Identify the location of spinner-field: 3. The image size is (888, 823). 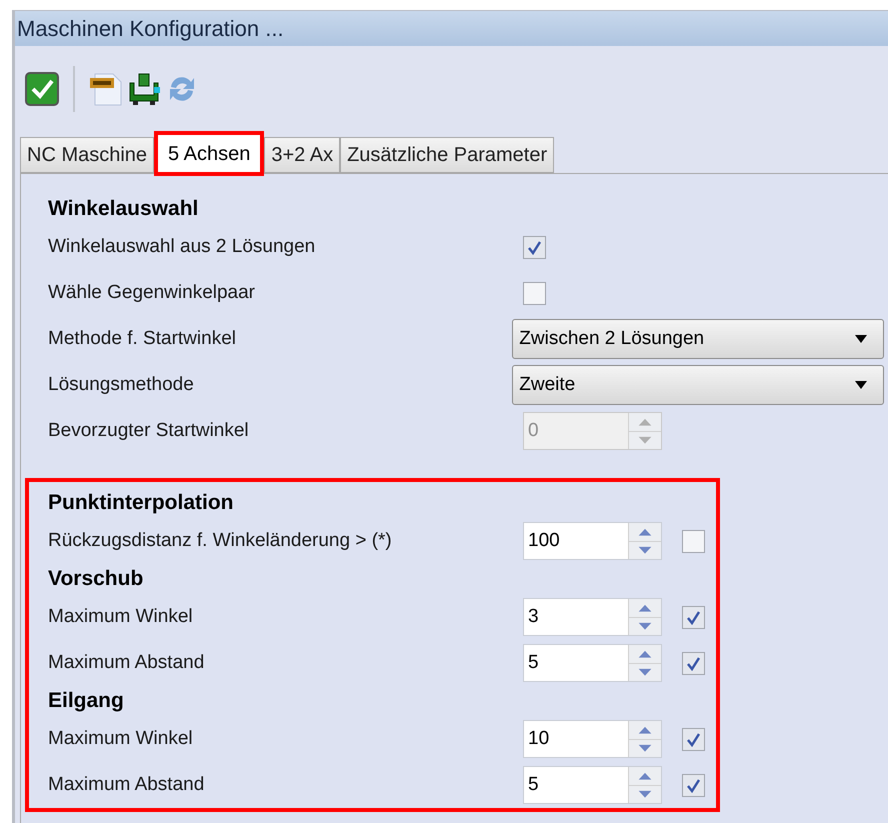
(592, 617).